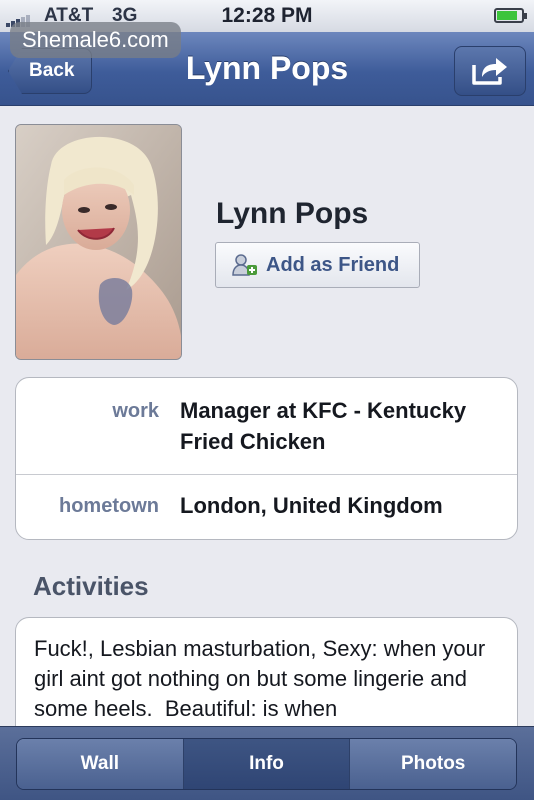  I want to click on profile-photo, so click(98, 242).